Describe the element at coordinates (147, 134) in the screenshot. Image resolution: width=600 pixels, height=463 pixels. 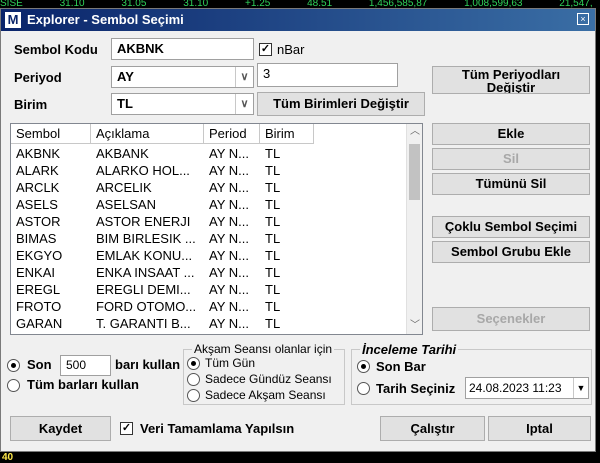
I see `column-header-description: Açıklama` at that location.